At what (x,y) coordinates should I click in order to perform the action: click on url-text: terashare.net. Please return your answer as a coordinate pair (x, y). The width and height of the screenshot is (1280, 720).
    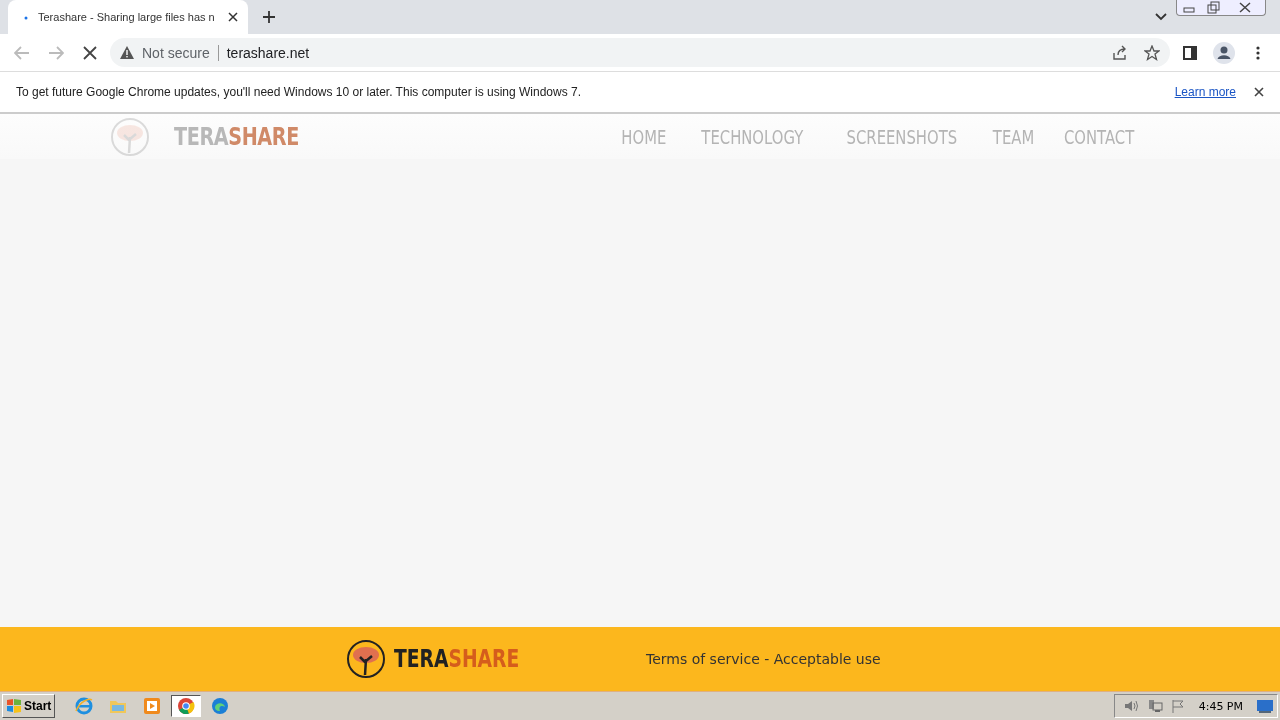
    Looking at the image, I should click on (268, 52).